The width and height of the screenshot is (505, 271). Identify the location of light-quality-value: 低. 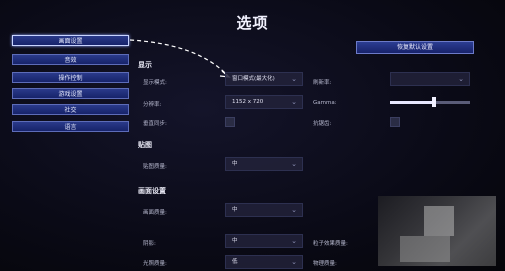
(235, 262).